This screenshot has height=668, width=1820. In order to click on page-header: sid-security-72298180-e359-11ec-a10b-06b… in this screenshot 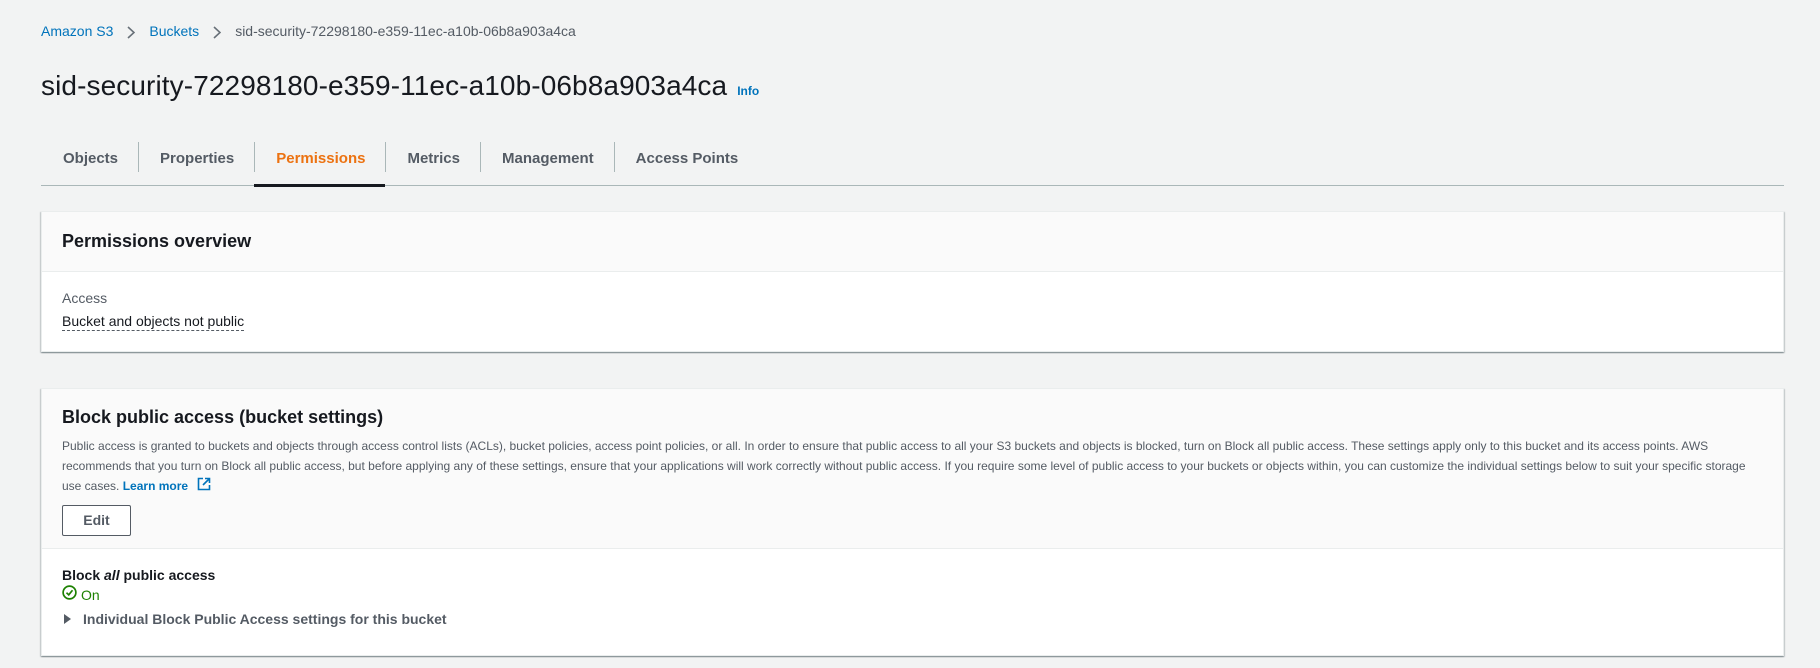, I will do `click(400, 86)`.